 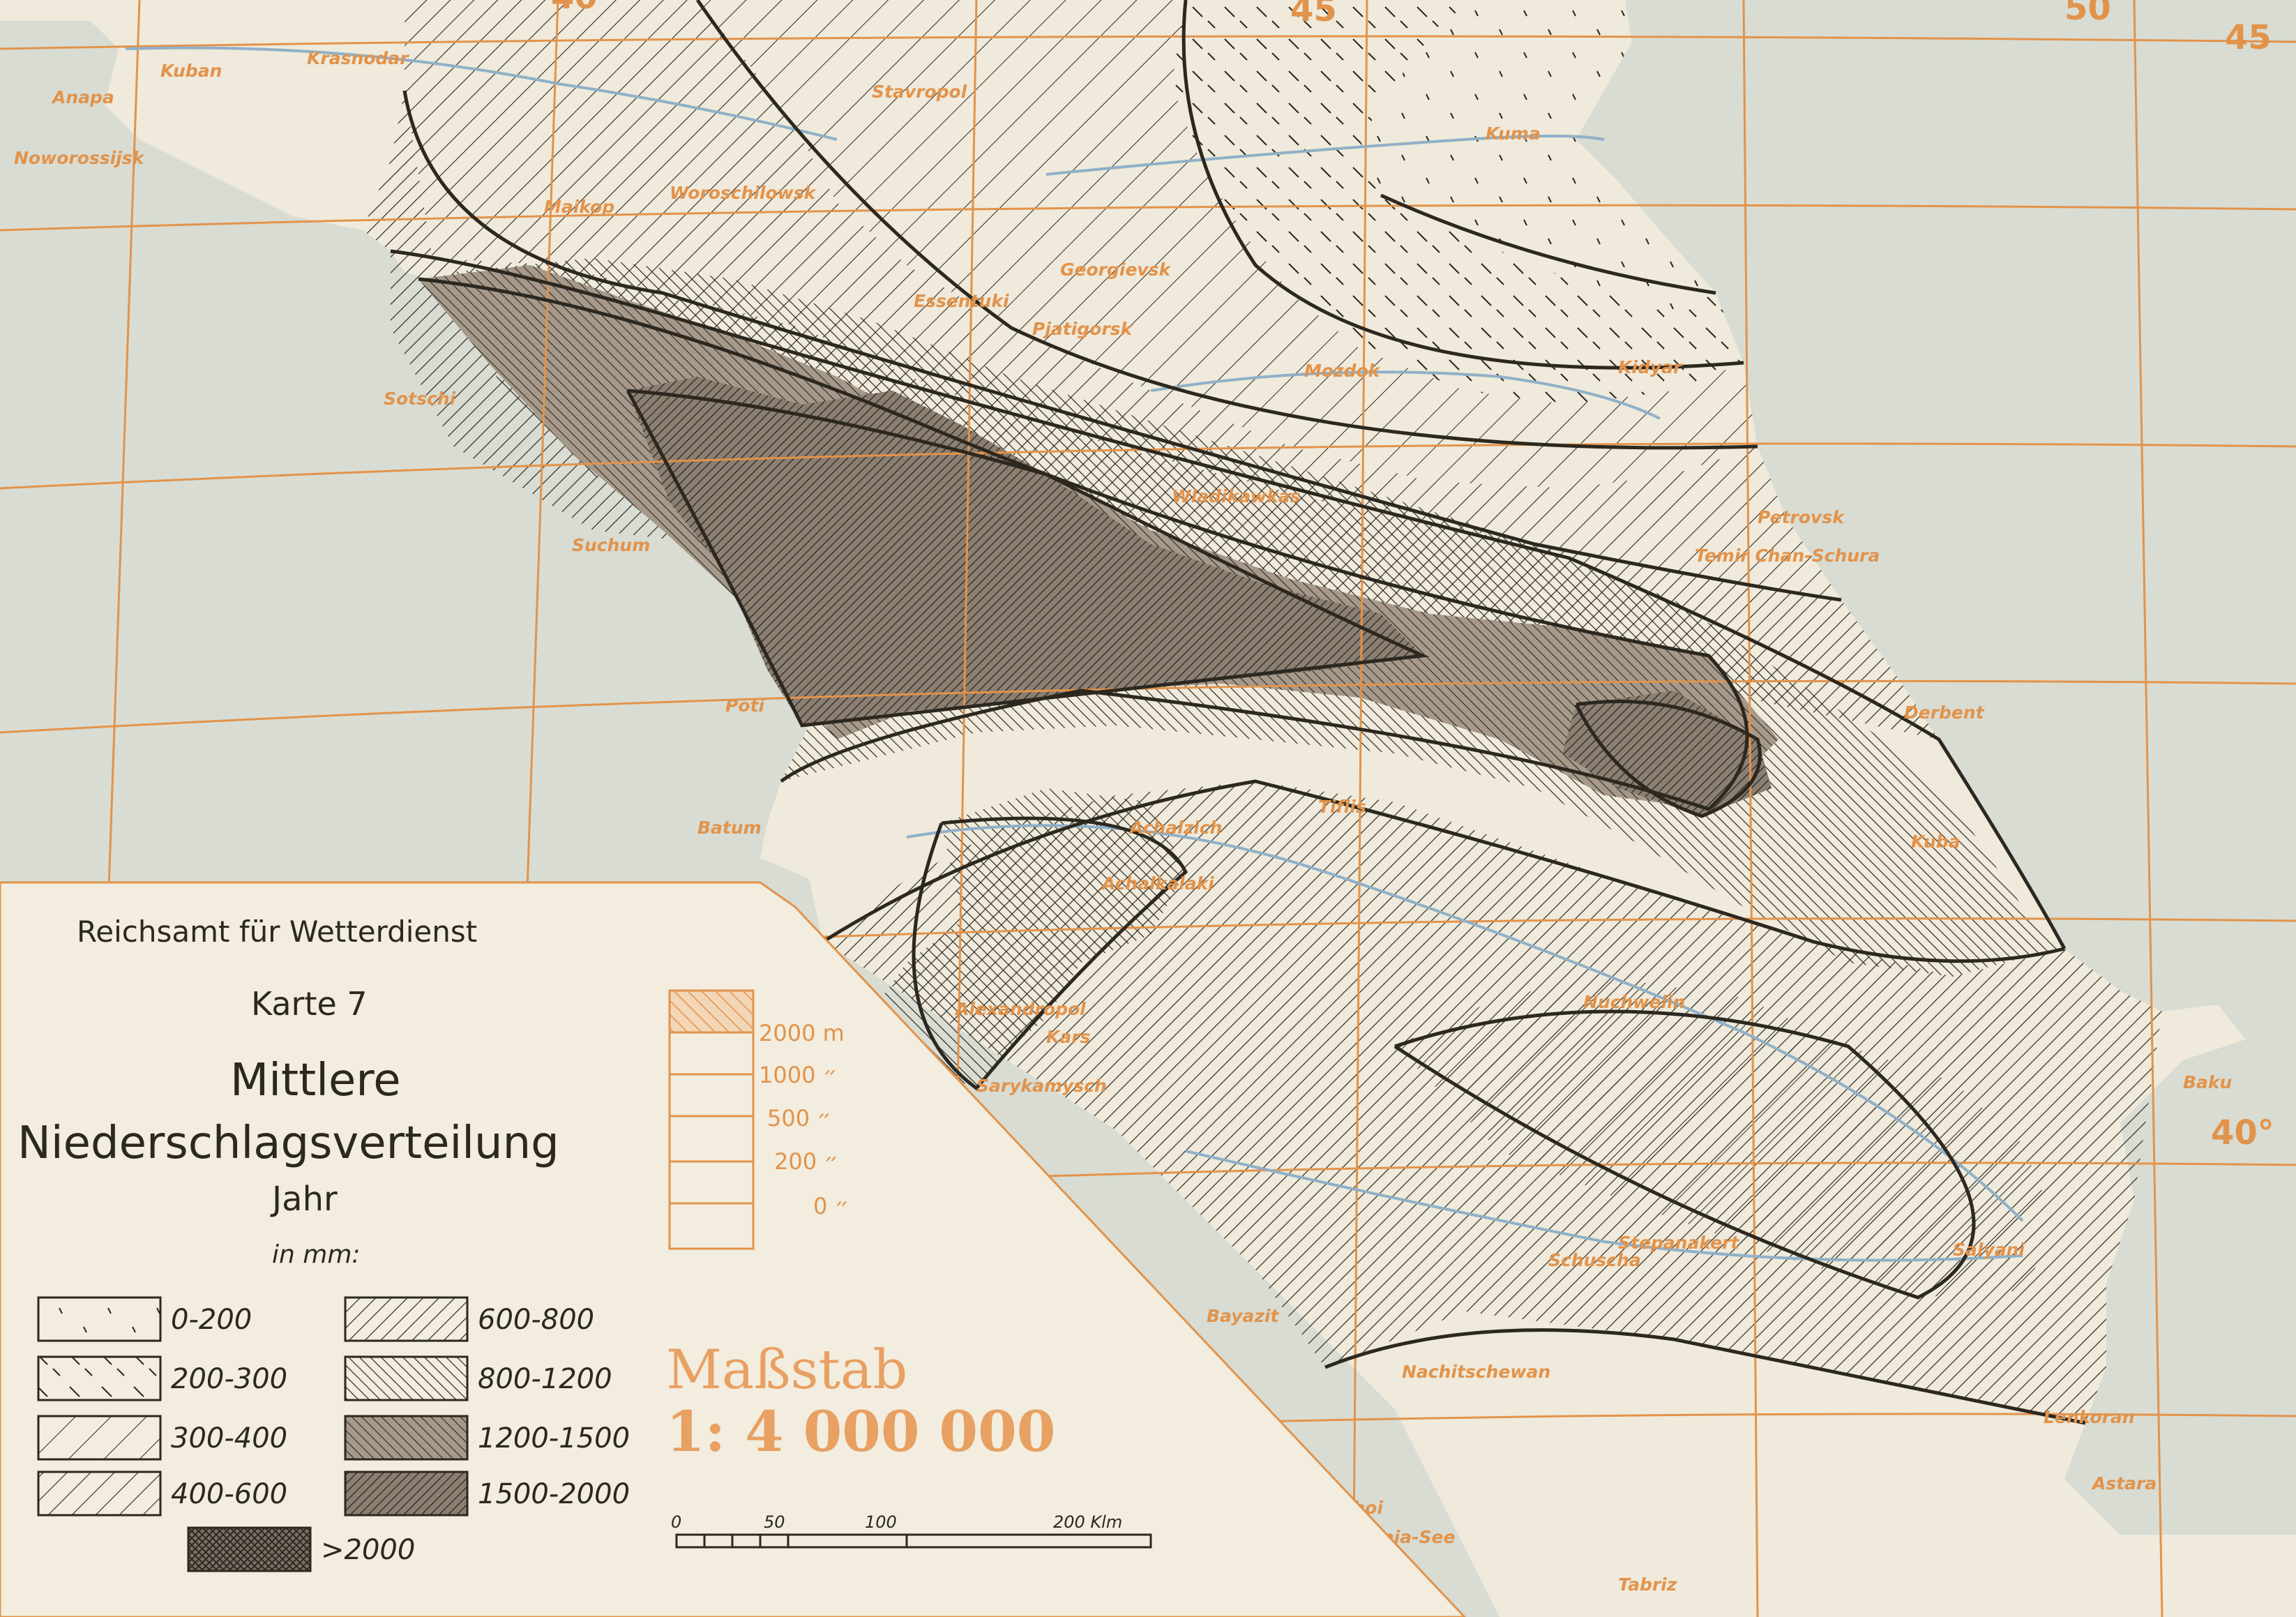 I want to click on place-label-kuban: Kuban, so click(x=191, y=71).